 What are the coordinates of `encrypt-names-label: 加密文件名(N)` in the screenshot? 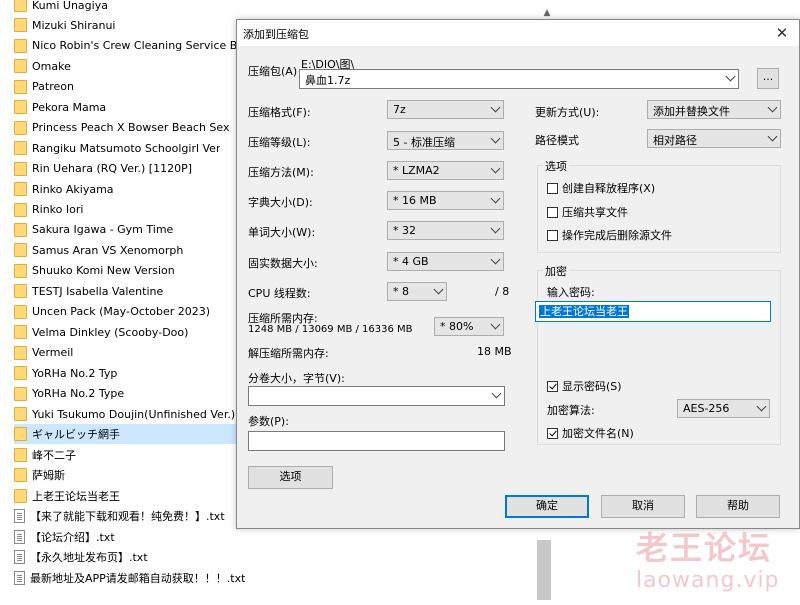 It's located at (598, 433).